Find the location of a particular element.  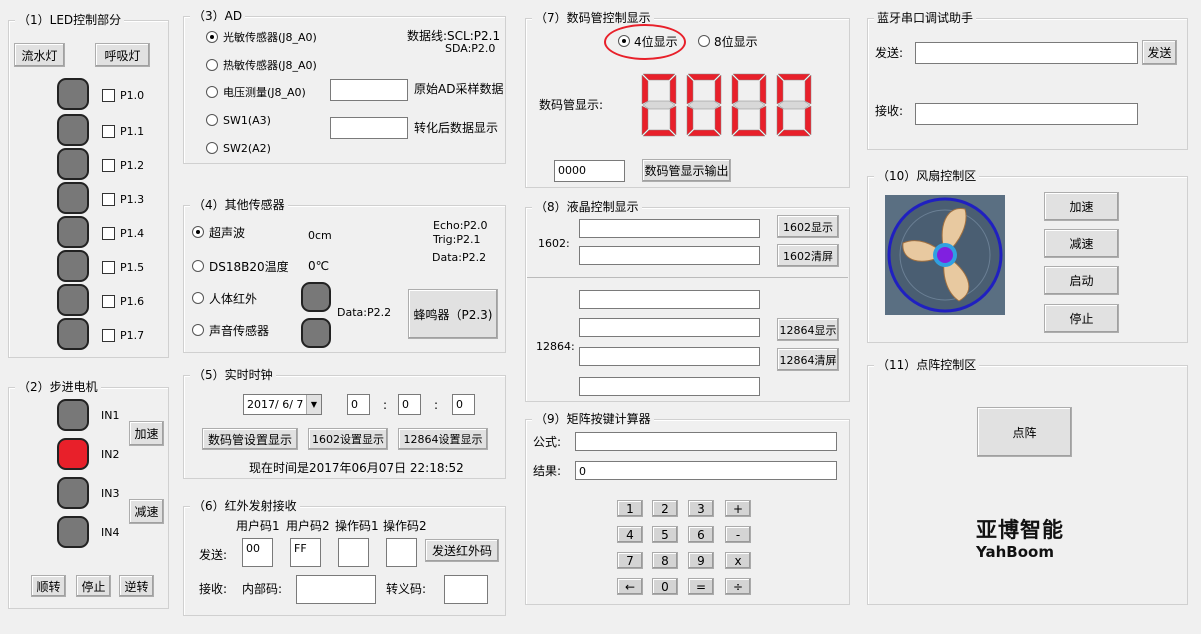

seg-8digit-radio is located at coordinates (704, 41).